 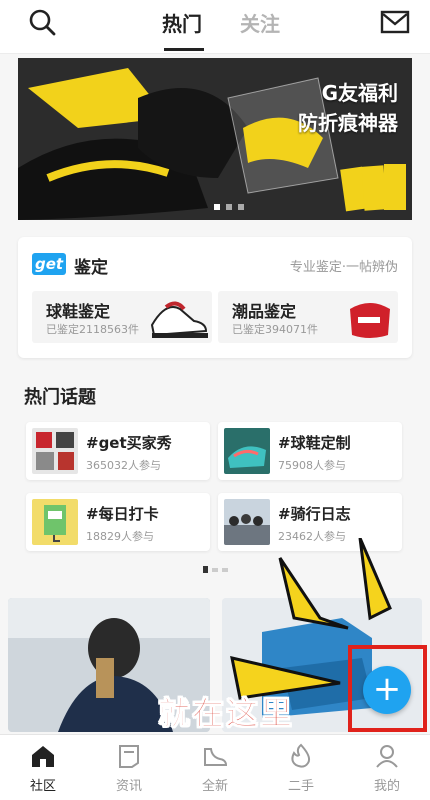 I want to click on sneaker-appraisal-title: 球鞋鉴定, so click(x=78, y=311).